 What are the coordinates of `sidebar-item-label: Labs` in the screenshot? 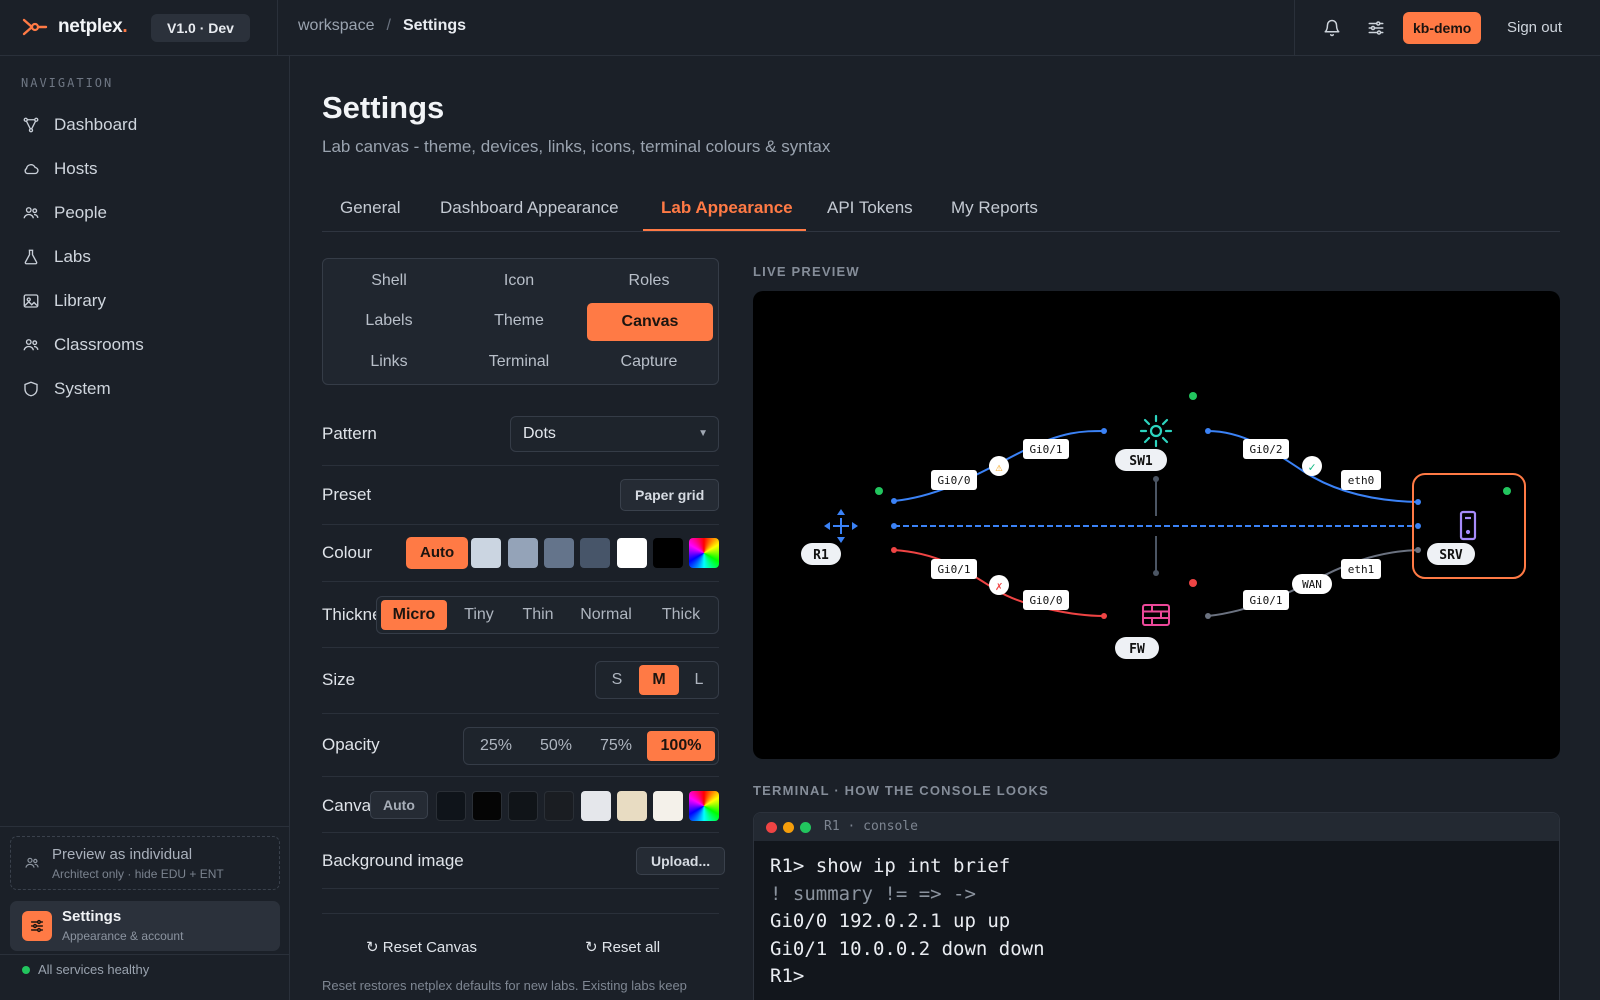 It's located at (72, 256).